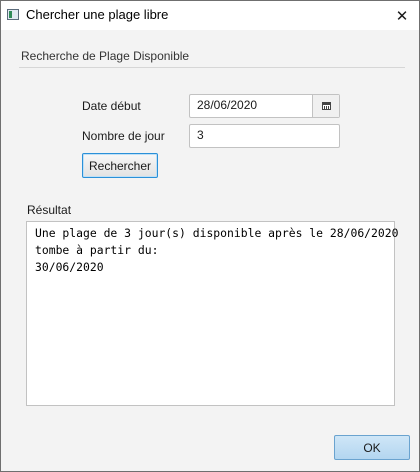 The image size is (420, 472). Describe the element at coordinates (111, 106) in the screenshot. I see `date-label: Date début` at that location.